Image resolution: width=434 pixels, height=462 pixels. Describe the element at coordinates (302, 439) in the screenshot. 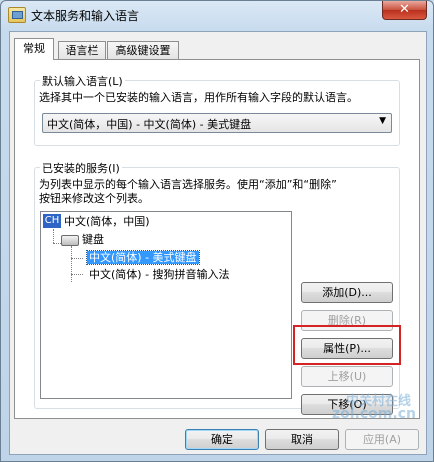

I see `cancel-button: 取消` at that location.